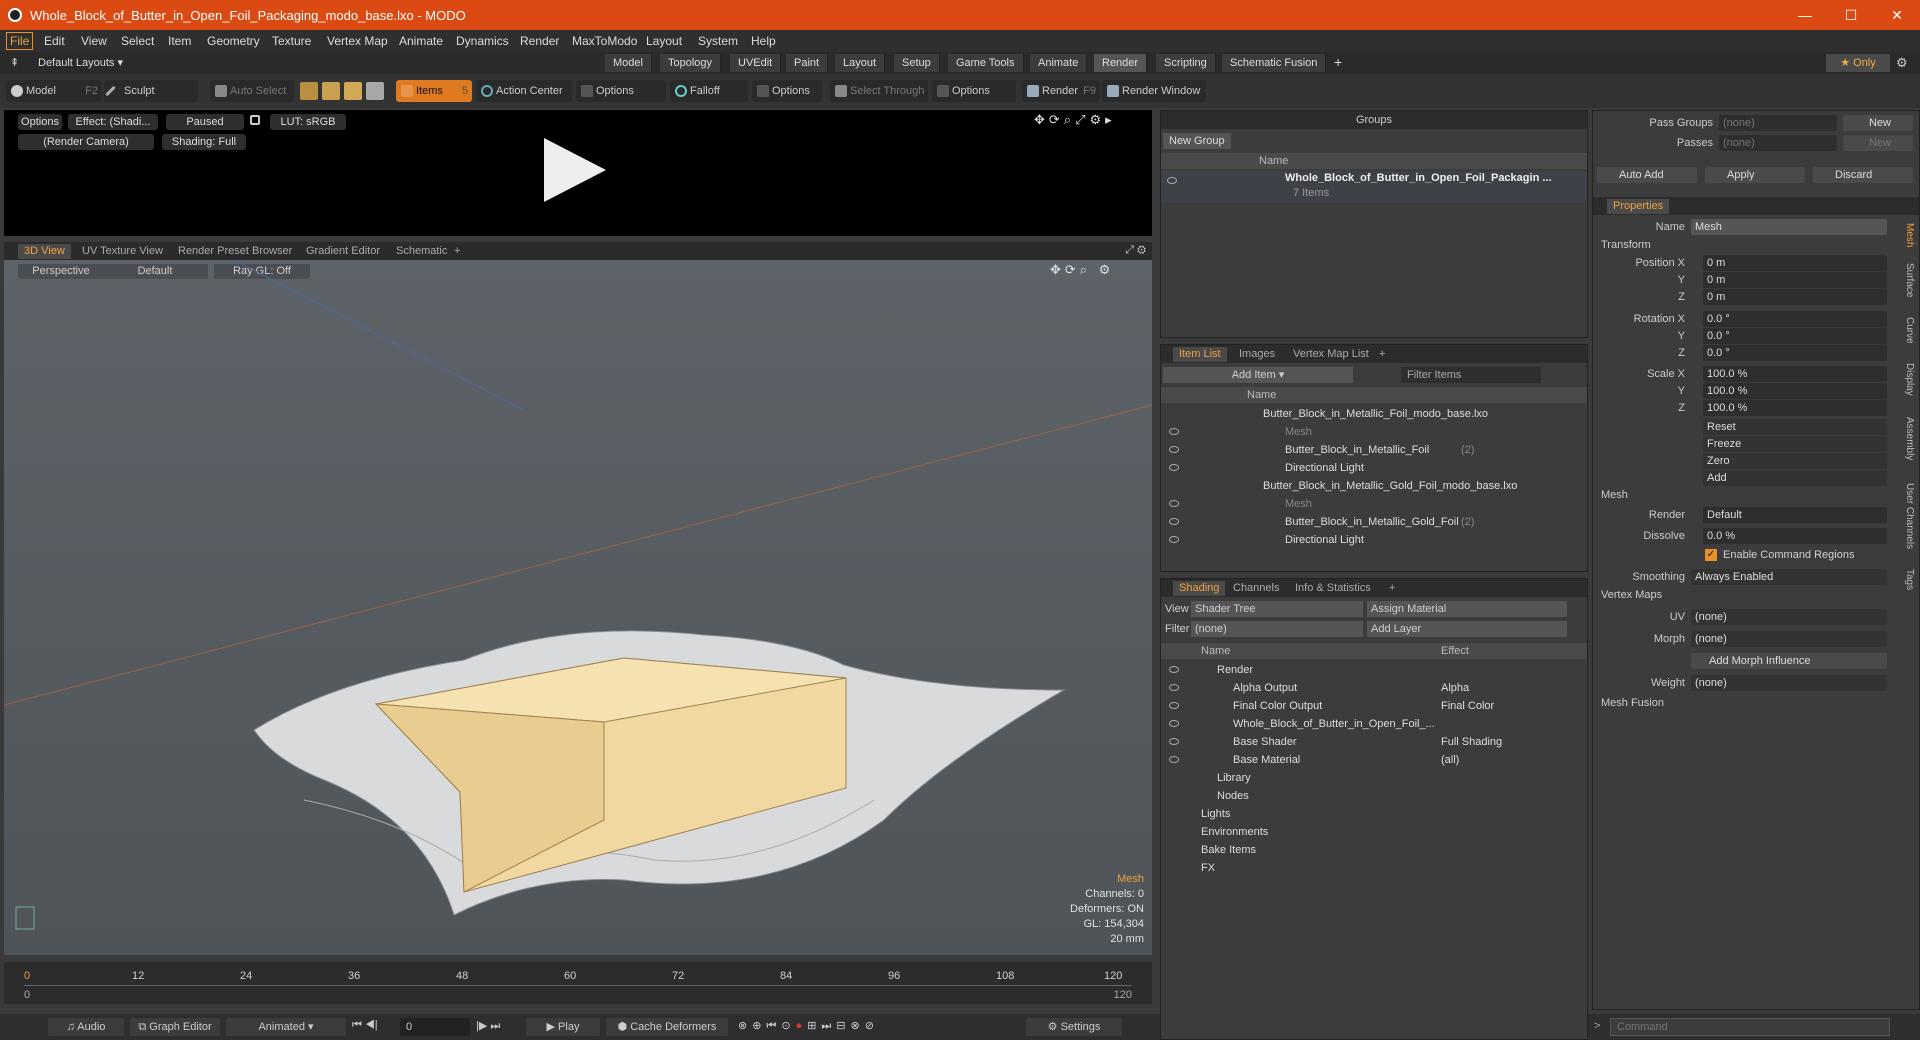  Describe the element at coordinates (1374, 850) in the screenshot. I see `shader-tree-row: Bake Items` at that location.